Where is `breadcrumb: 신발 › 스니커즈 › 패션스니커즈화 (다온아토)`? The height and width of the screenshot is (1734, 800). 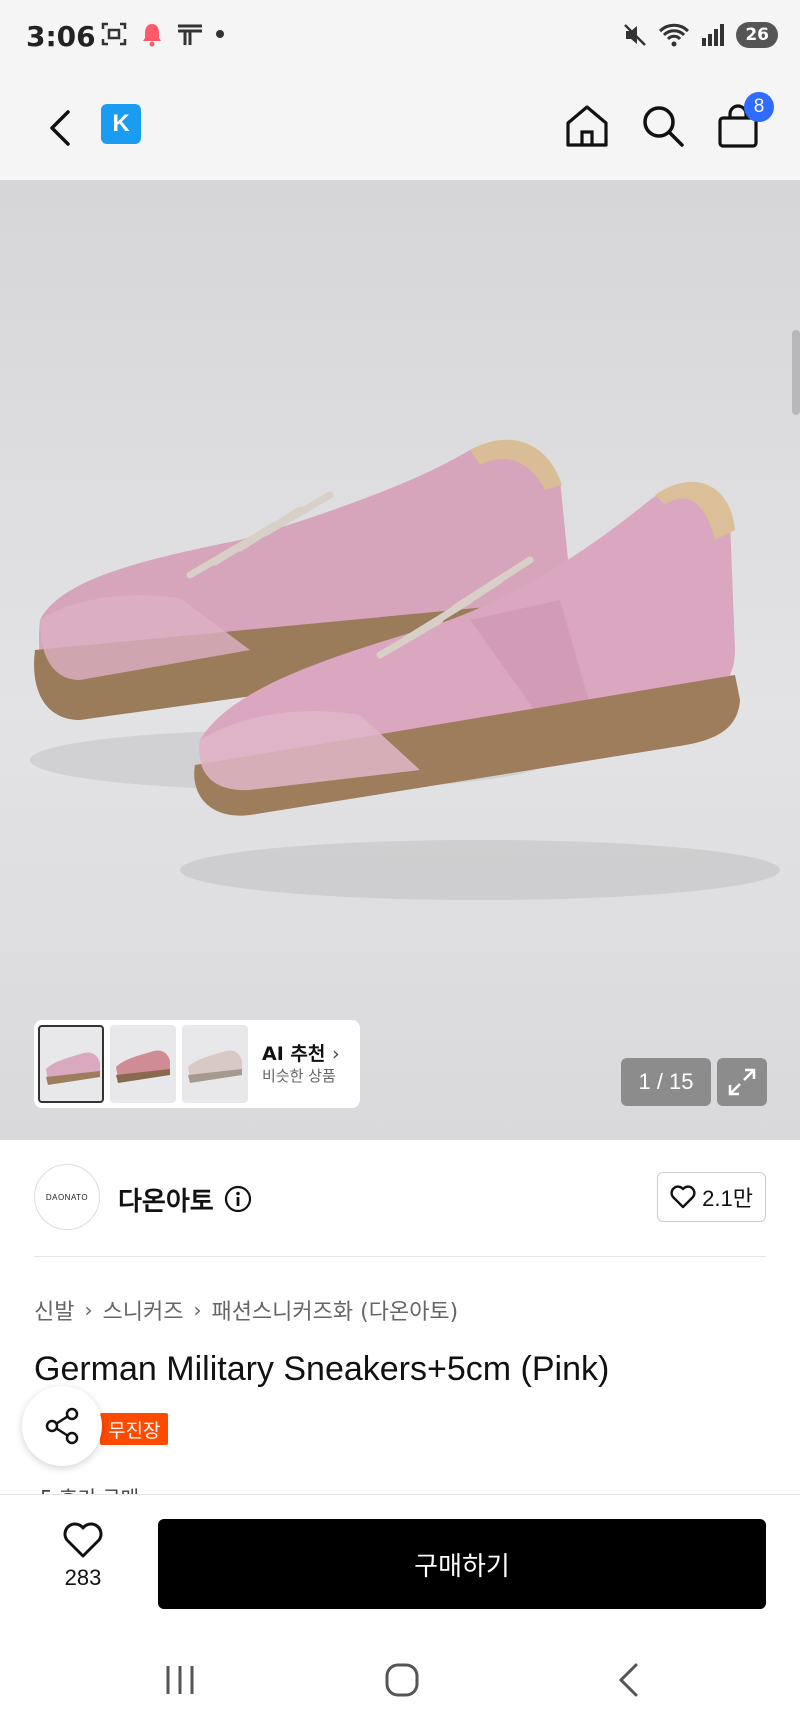 breadcrumb: 신발 › 스니커즈 › 패션스니커즈화 (다온아토) is located at coordinates (246, 1310).